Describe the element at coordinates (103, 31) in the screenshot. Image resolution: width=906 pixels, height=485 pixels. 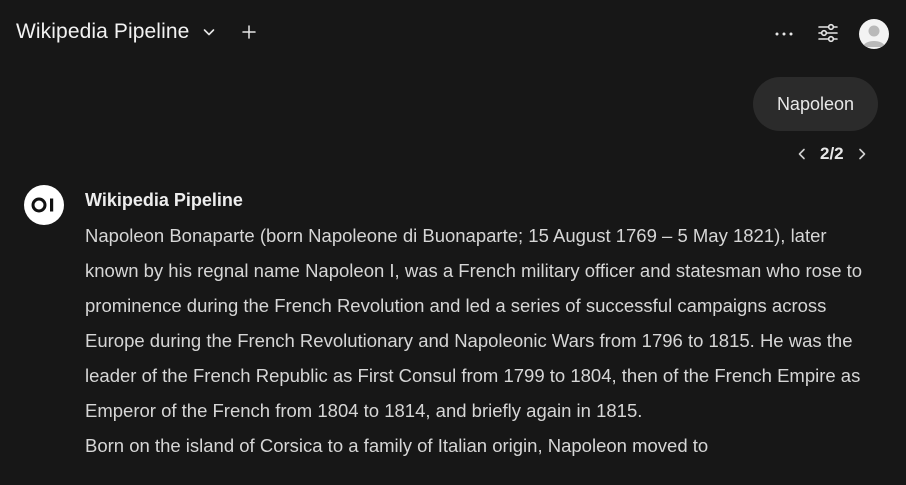
I see `model-name: Wikipedia Pipeline` at that location.